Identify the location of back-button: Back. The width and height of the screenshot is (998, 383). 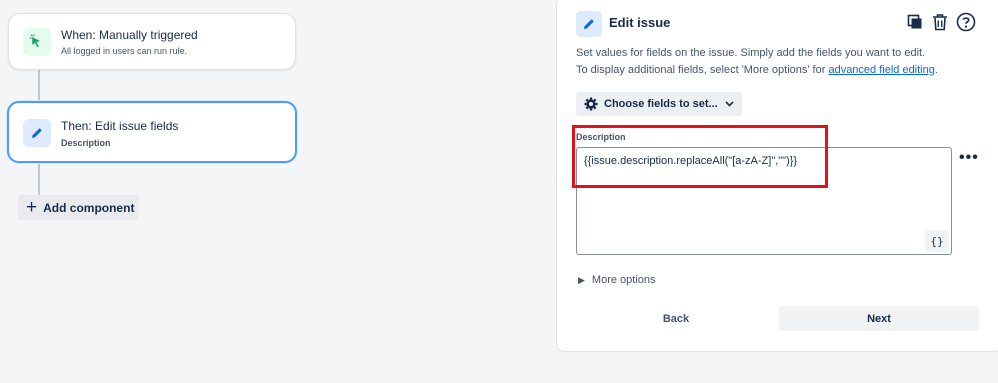
(676, 318).